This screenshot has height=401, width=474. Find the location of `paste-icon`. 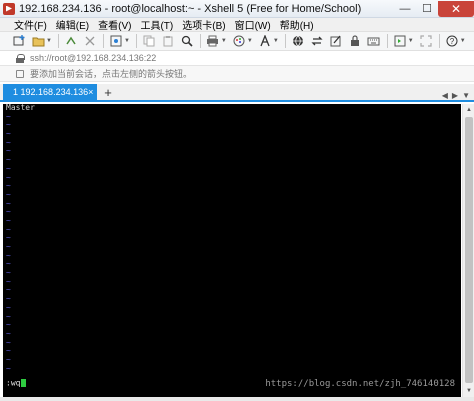

paste-icon is located at coordinates (168, 41).